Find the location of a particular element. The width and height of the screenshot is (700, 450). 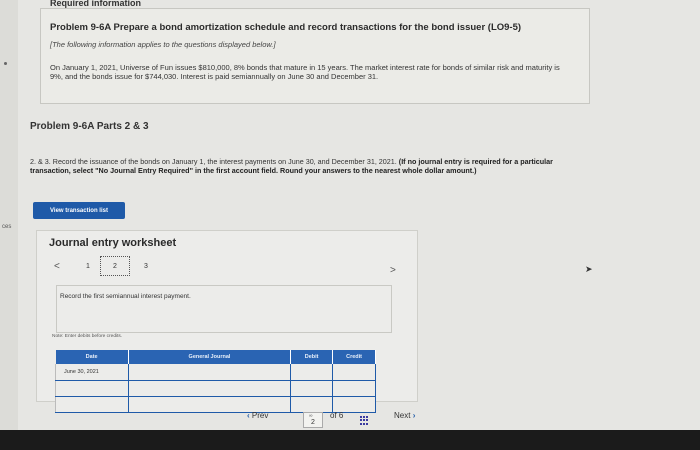

parts-heading: Problem 9-6A Parts 2 & 3 is located at coordinates (89, 126).